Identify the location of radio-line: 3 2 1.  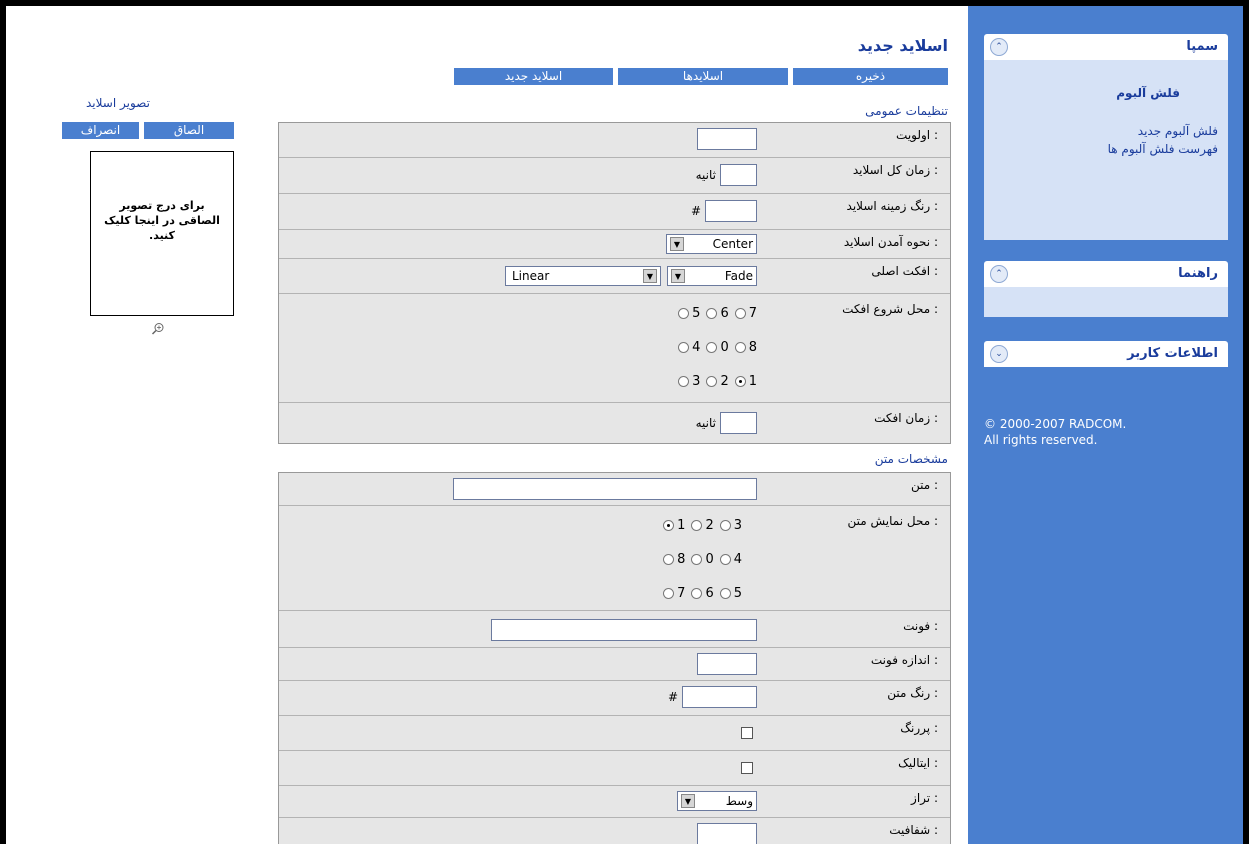
(717, 381).